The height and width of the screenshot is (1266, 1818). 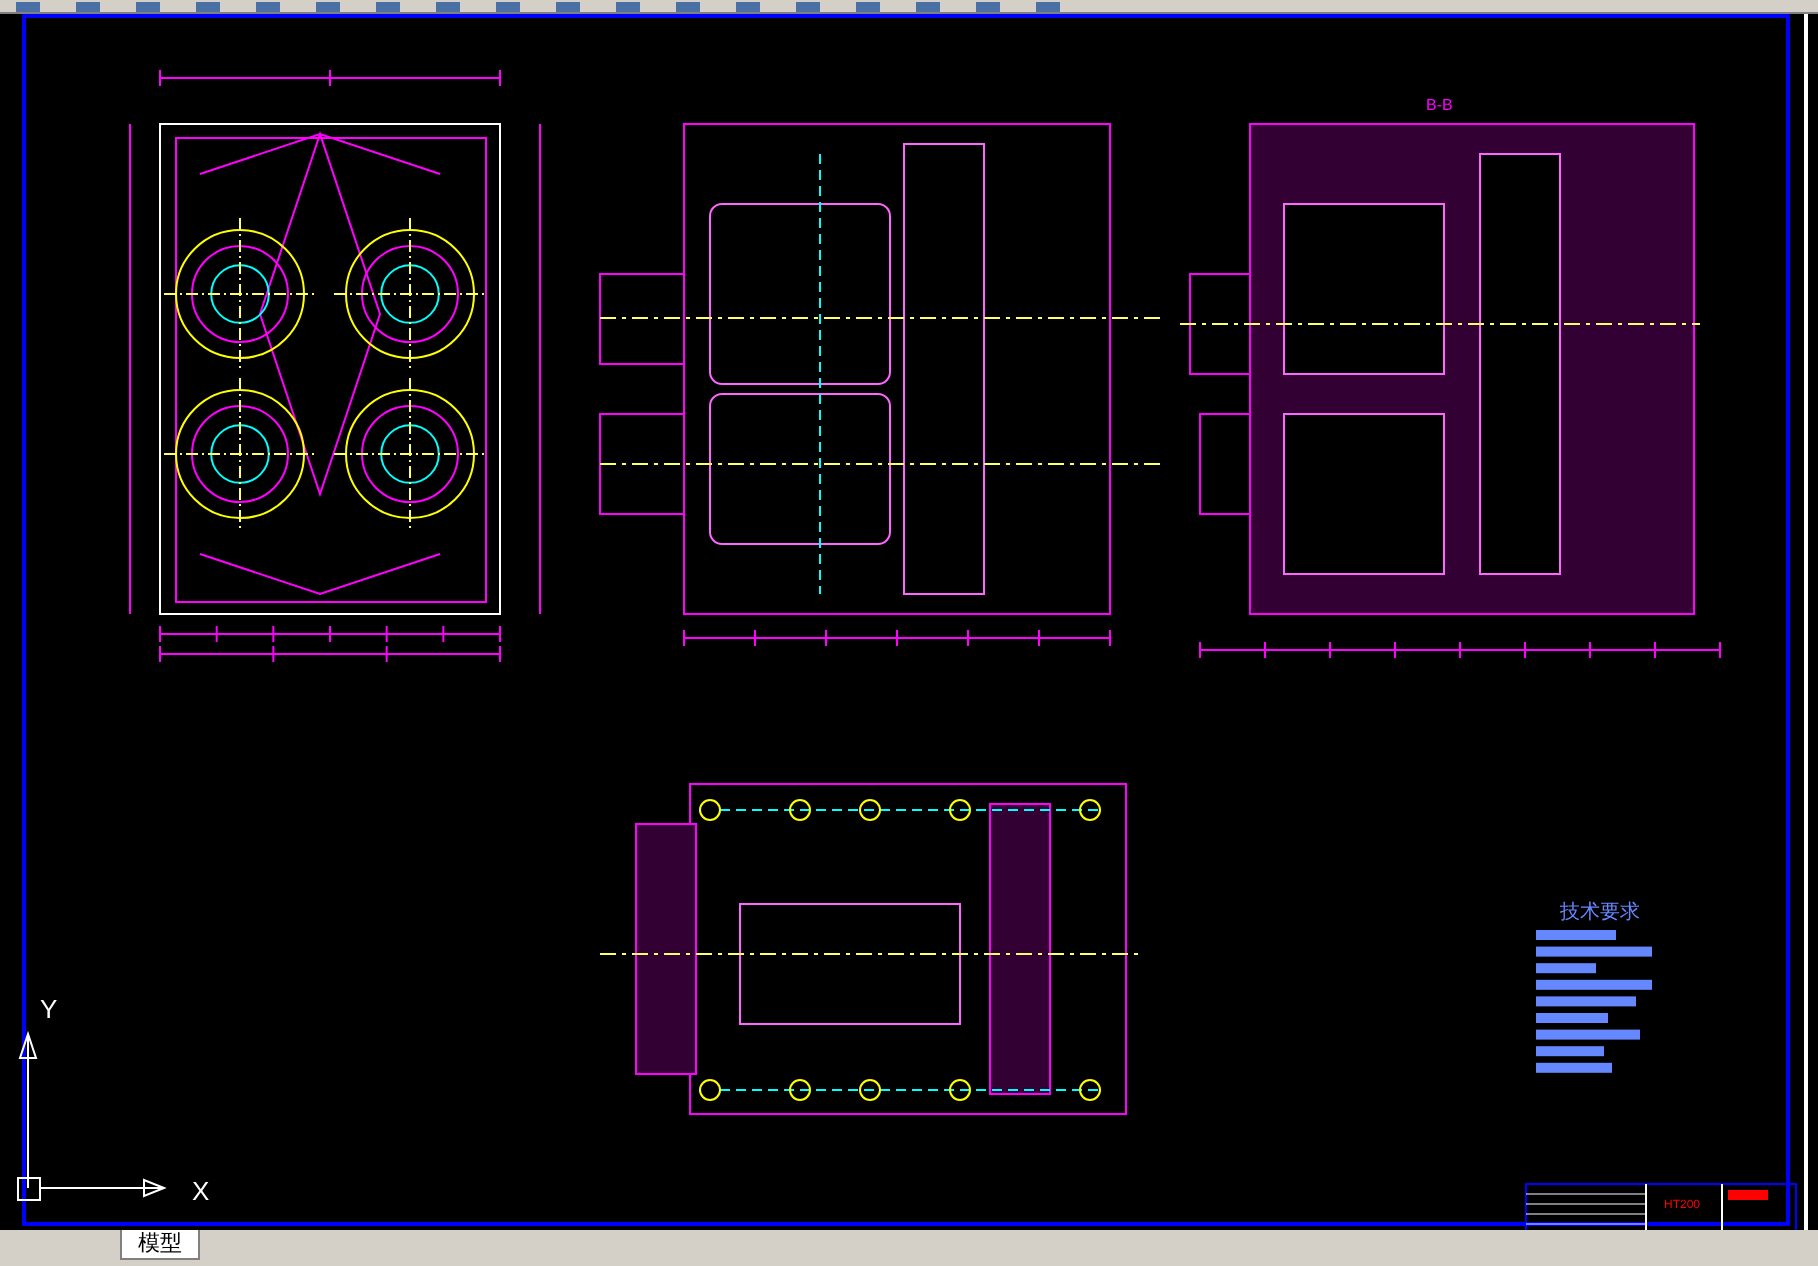 What do you see at coordinates (49, 1009) in the screenshot?
I see `y-axis-label: Y` at bounding box center [49, 1009].